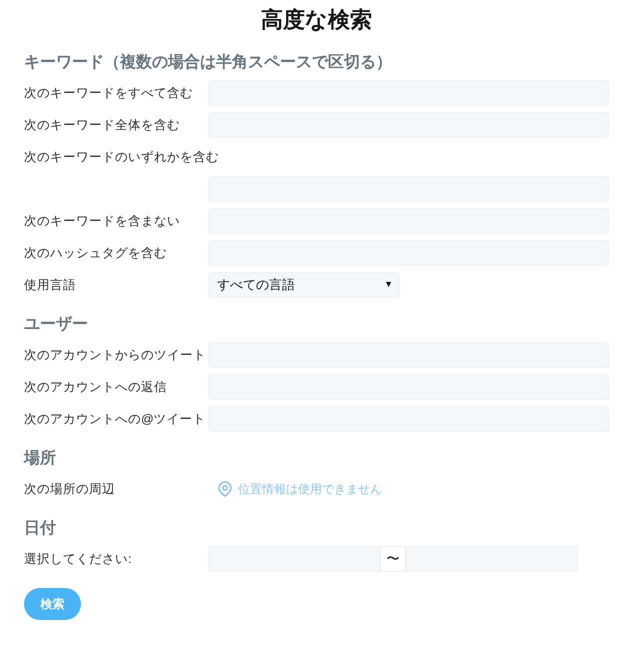 This screenshot has width=640, height=645. What do you see at coordinates (225, 489) in the screenshot?
I see `location-pin-icon` at bounding box center [225, 489].